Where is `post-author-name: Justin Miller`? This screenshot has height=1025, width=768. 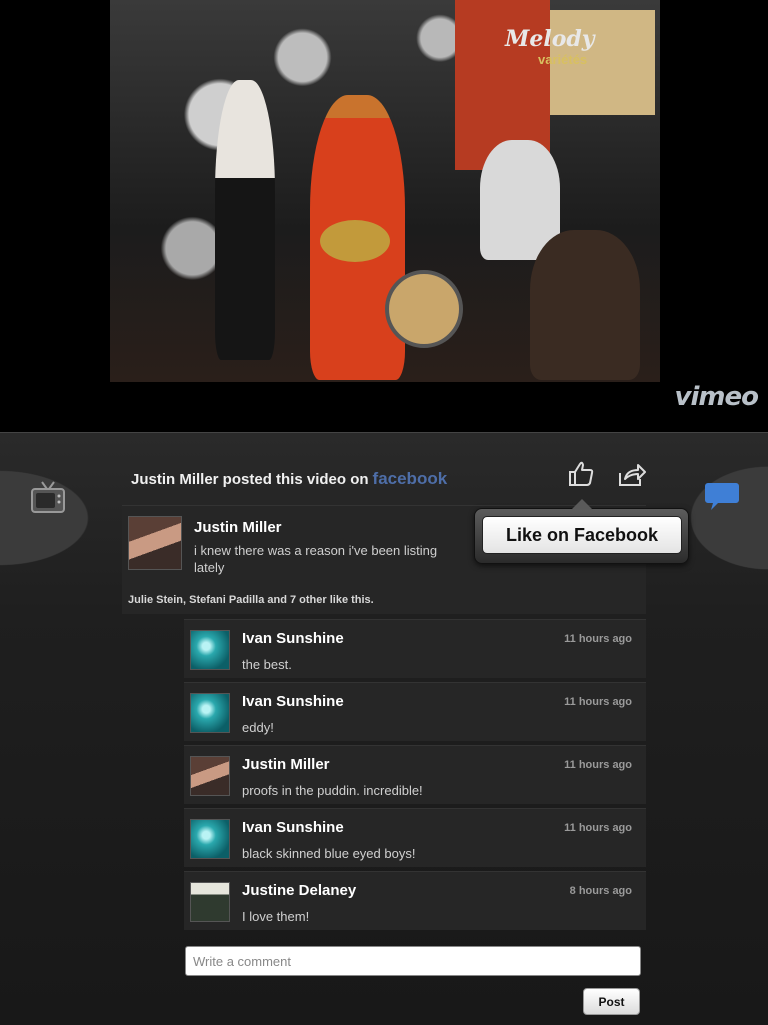 post-author-name: Justin Miller is located at coordinates (238, 527).